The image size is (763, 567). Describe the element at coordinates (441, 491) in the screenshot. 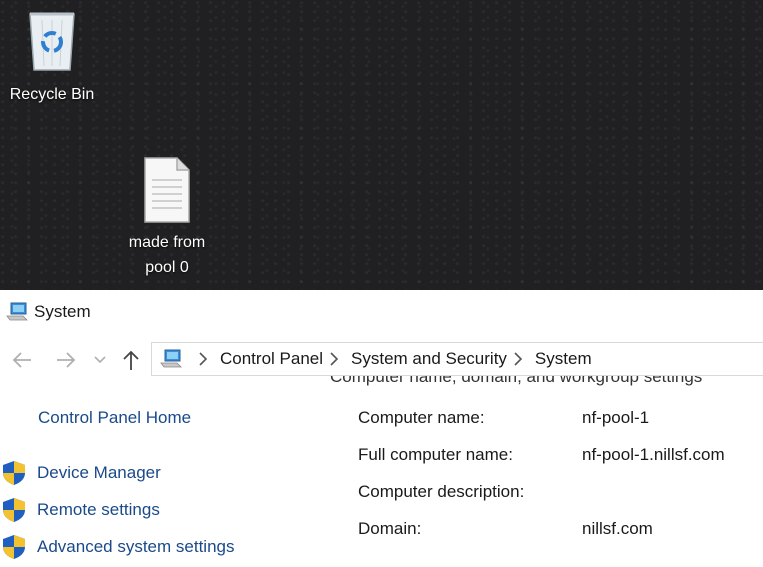

I see `info-label: Computer description:` at that location.